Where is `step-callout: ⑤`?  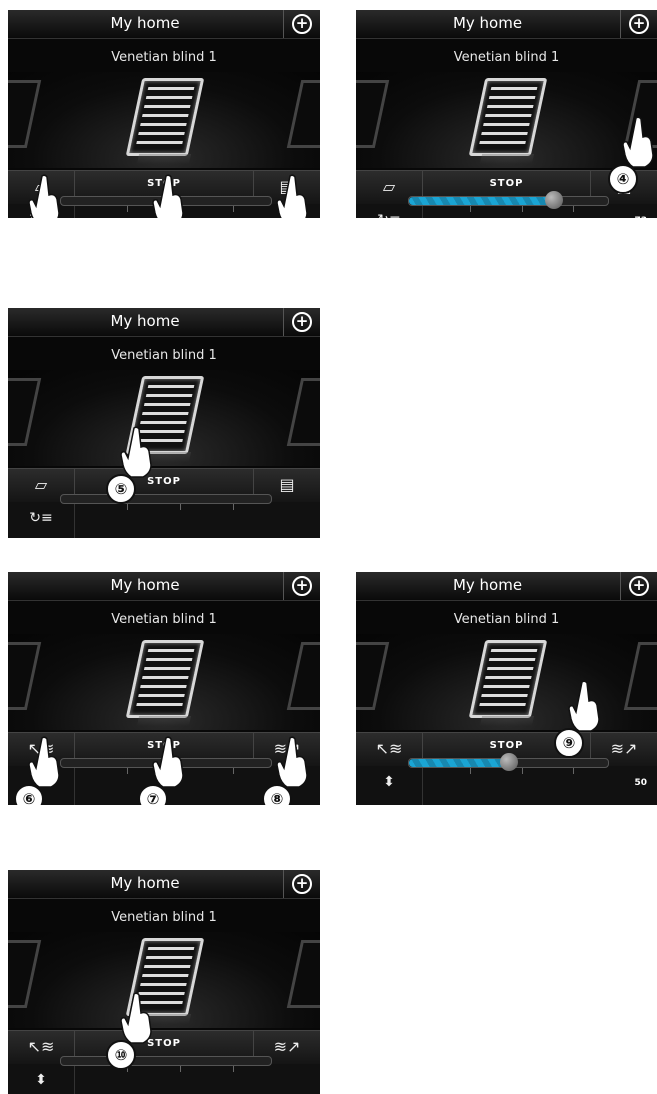 step-callout: ⑤ is located at coordinates (121, 489).